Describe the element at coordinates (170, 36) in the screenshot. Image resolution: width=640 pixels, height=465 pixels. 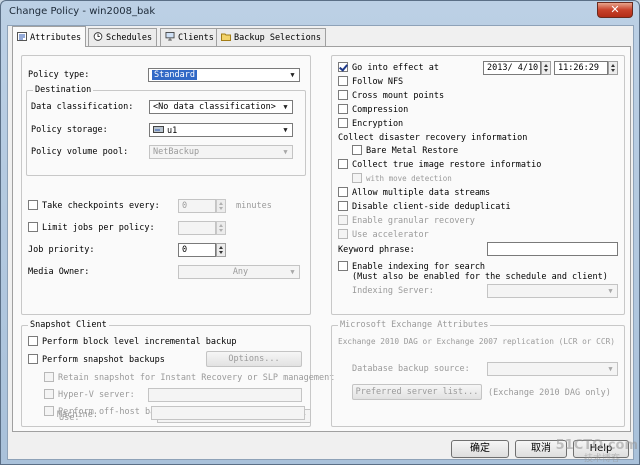
I see `computer-icon` at that location.